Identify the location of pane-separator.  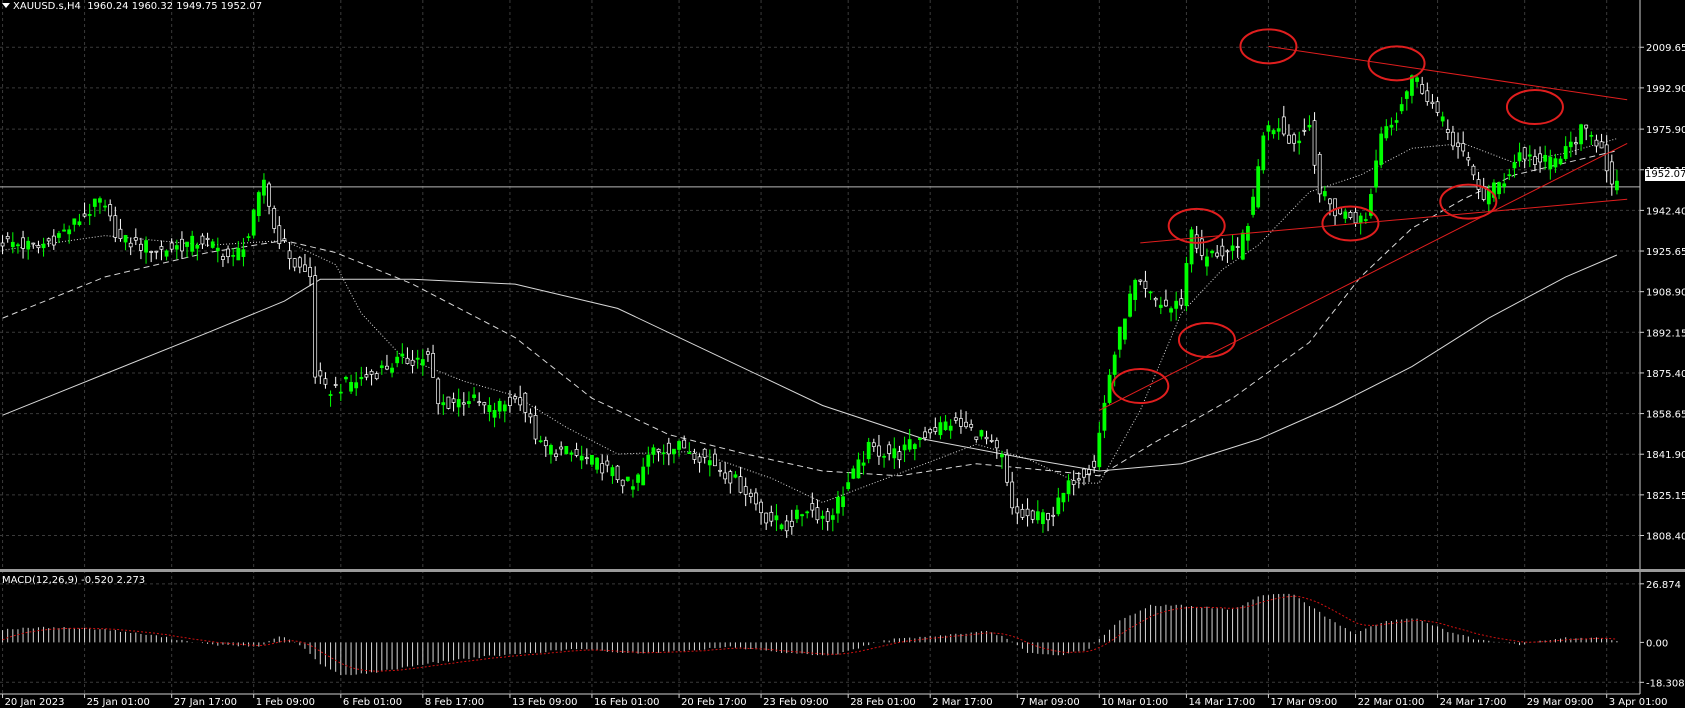
(842, 570).